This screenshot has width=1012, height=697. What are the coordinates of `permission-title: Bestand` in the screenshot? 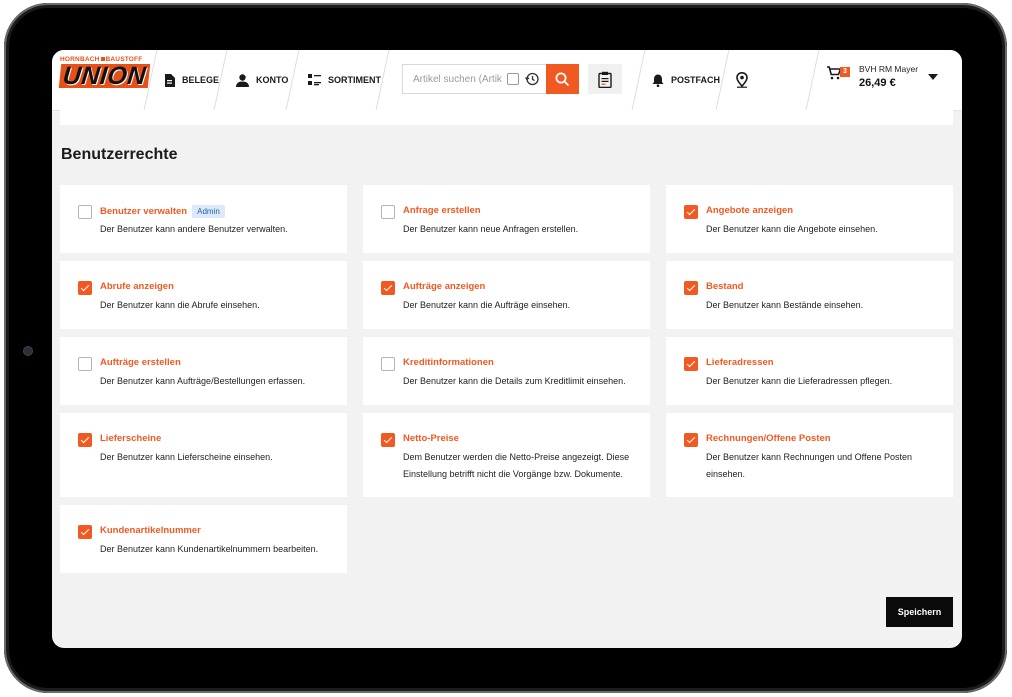 It's located at (725, 286).